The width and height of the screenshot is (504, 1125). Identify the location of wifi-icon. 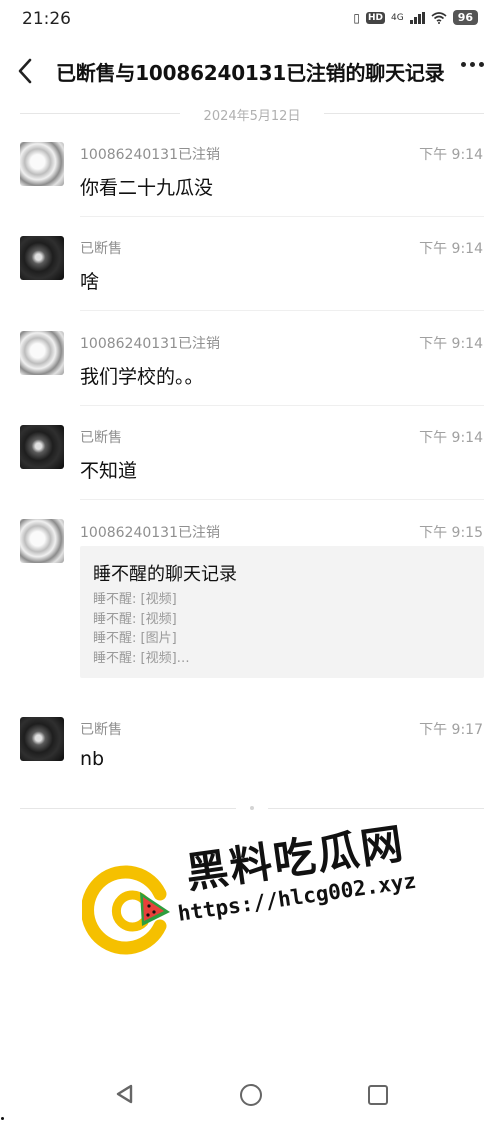
(439, 17).